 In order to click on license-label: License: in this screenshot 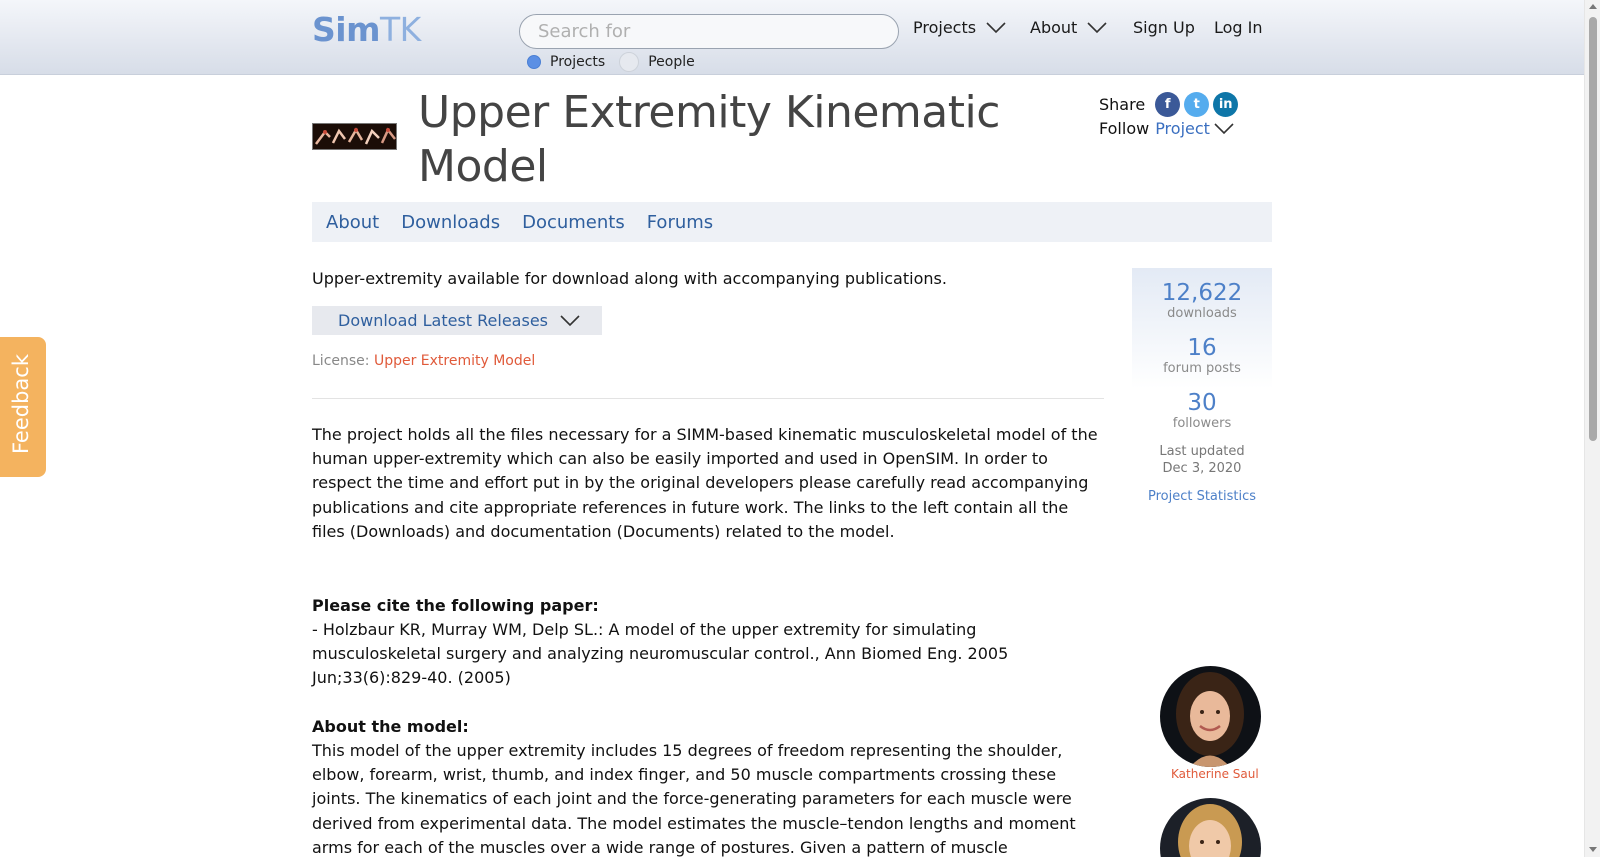, I will do `click(341, 361)`.